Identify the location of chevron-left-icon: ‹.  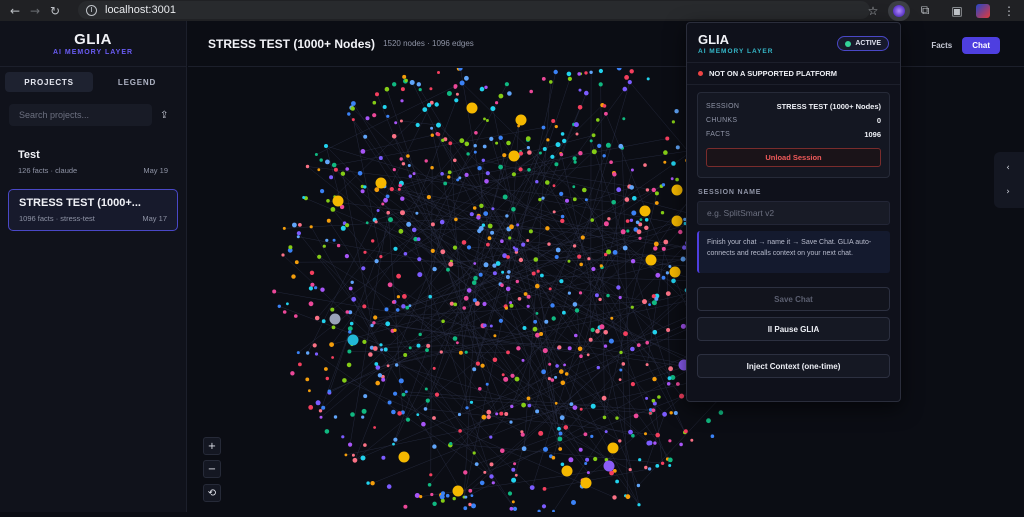
(1008, 168).